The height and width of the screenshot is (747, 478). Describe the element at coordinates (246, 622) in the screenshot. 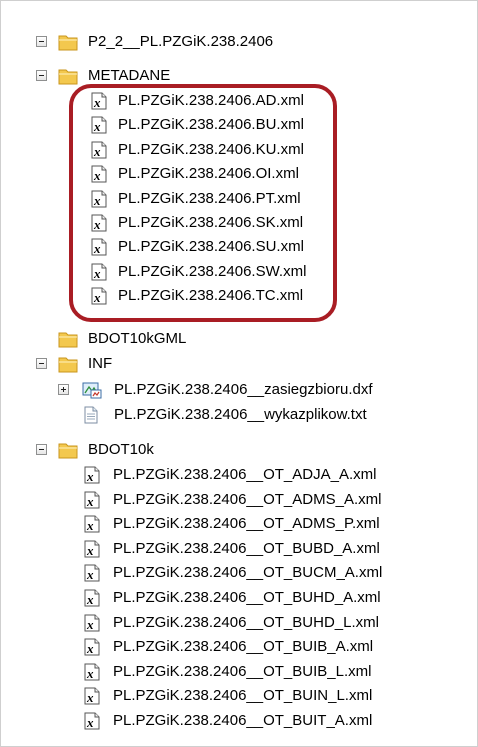

I see `file-label: PL.PZGiK.238.2406__OT_BUHD_L.xml` at that location.